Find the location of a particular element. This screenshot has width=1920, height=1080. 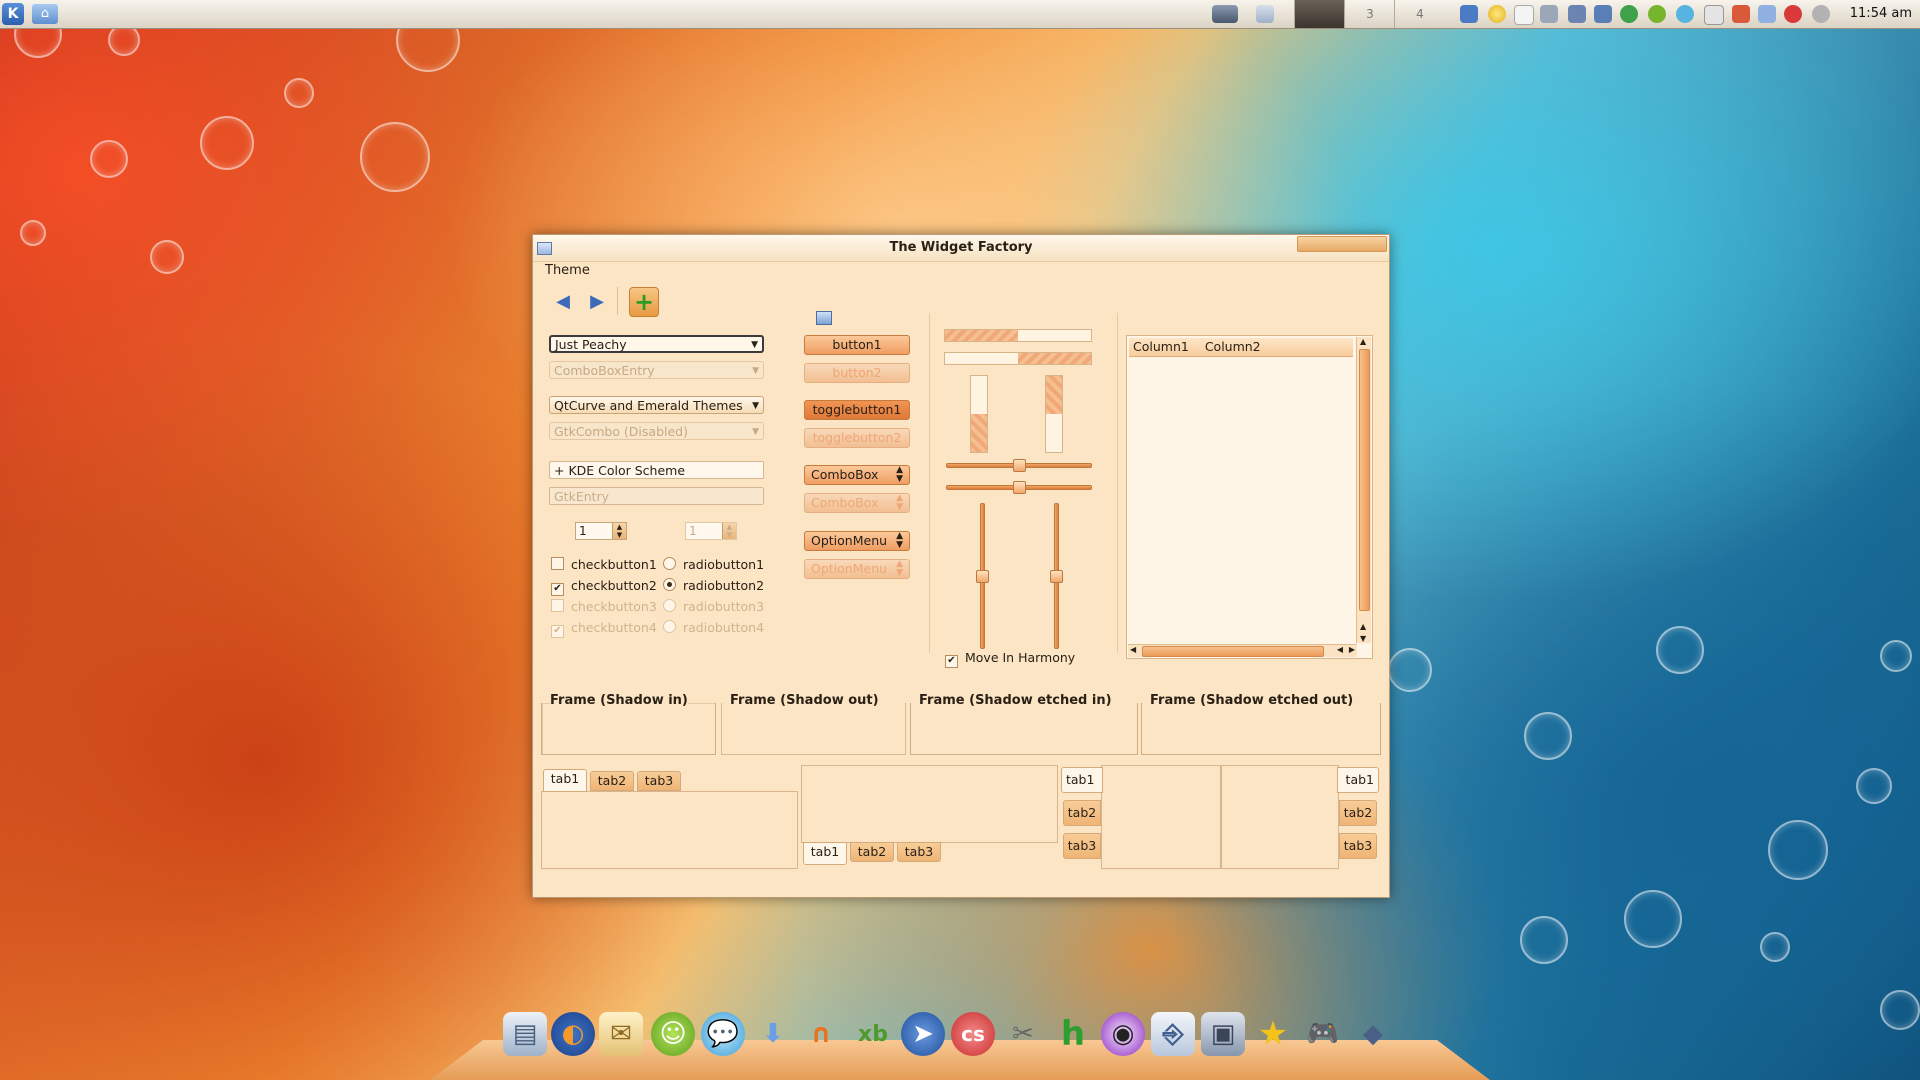

notebook-bottom-tab2: tab2 is located at coordinates (872, 852).